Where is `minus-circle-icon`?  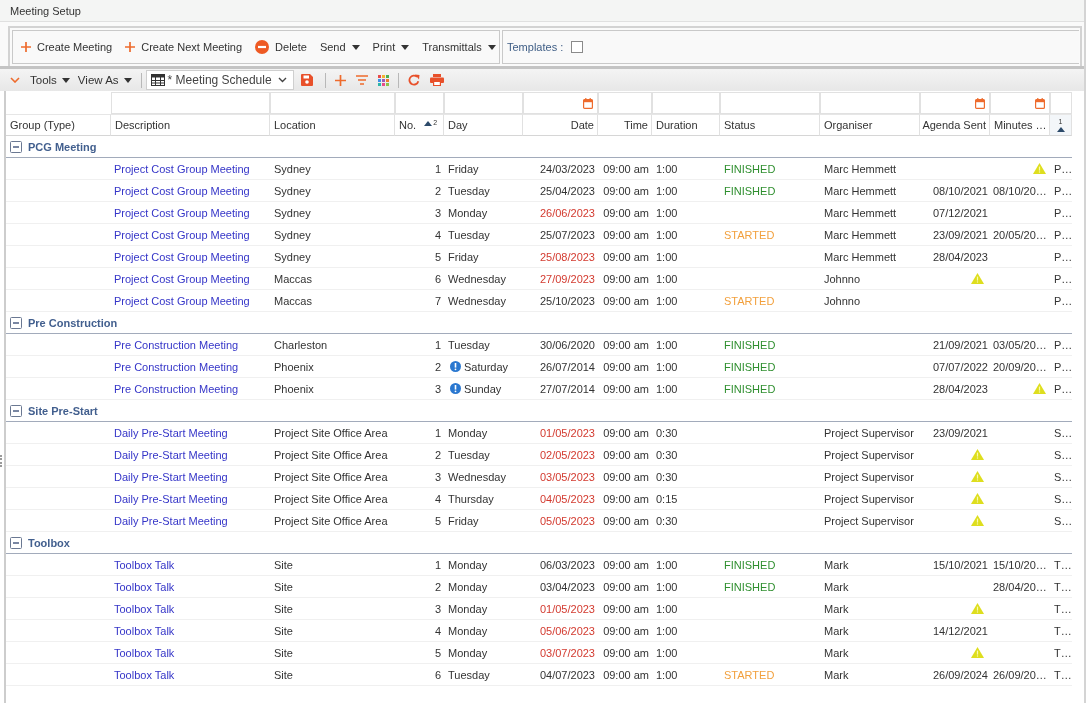 minus-circle-icon is located at coordinates (262, 47).